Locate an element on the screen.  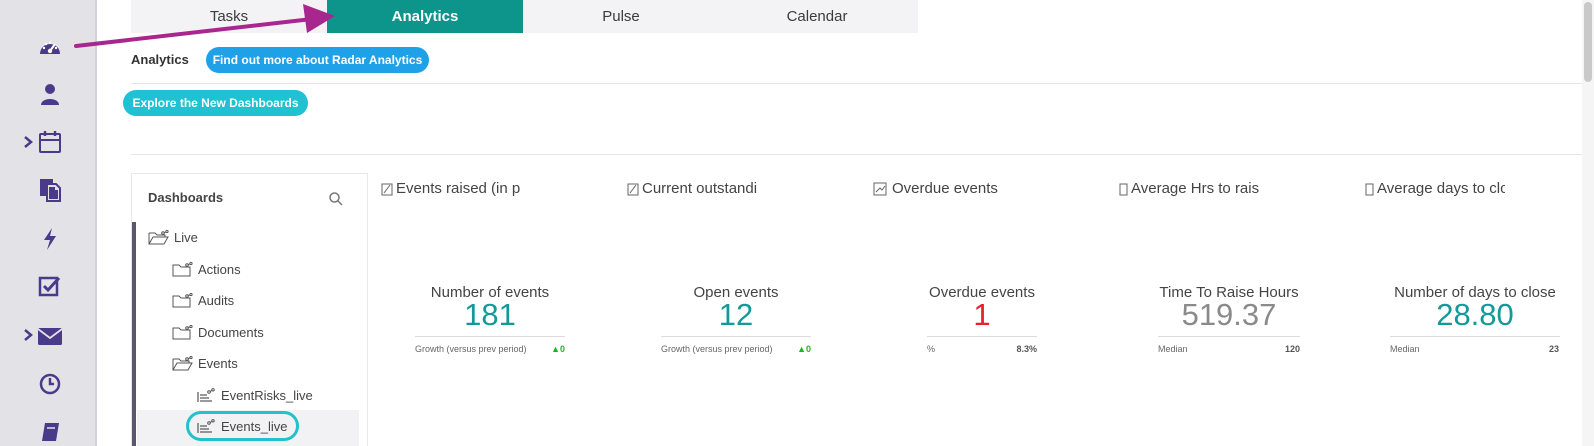
tree-folder-audits: Audits is located at coordinates (203, 300).